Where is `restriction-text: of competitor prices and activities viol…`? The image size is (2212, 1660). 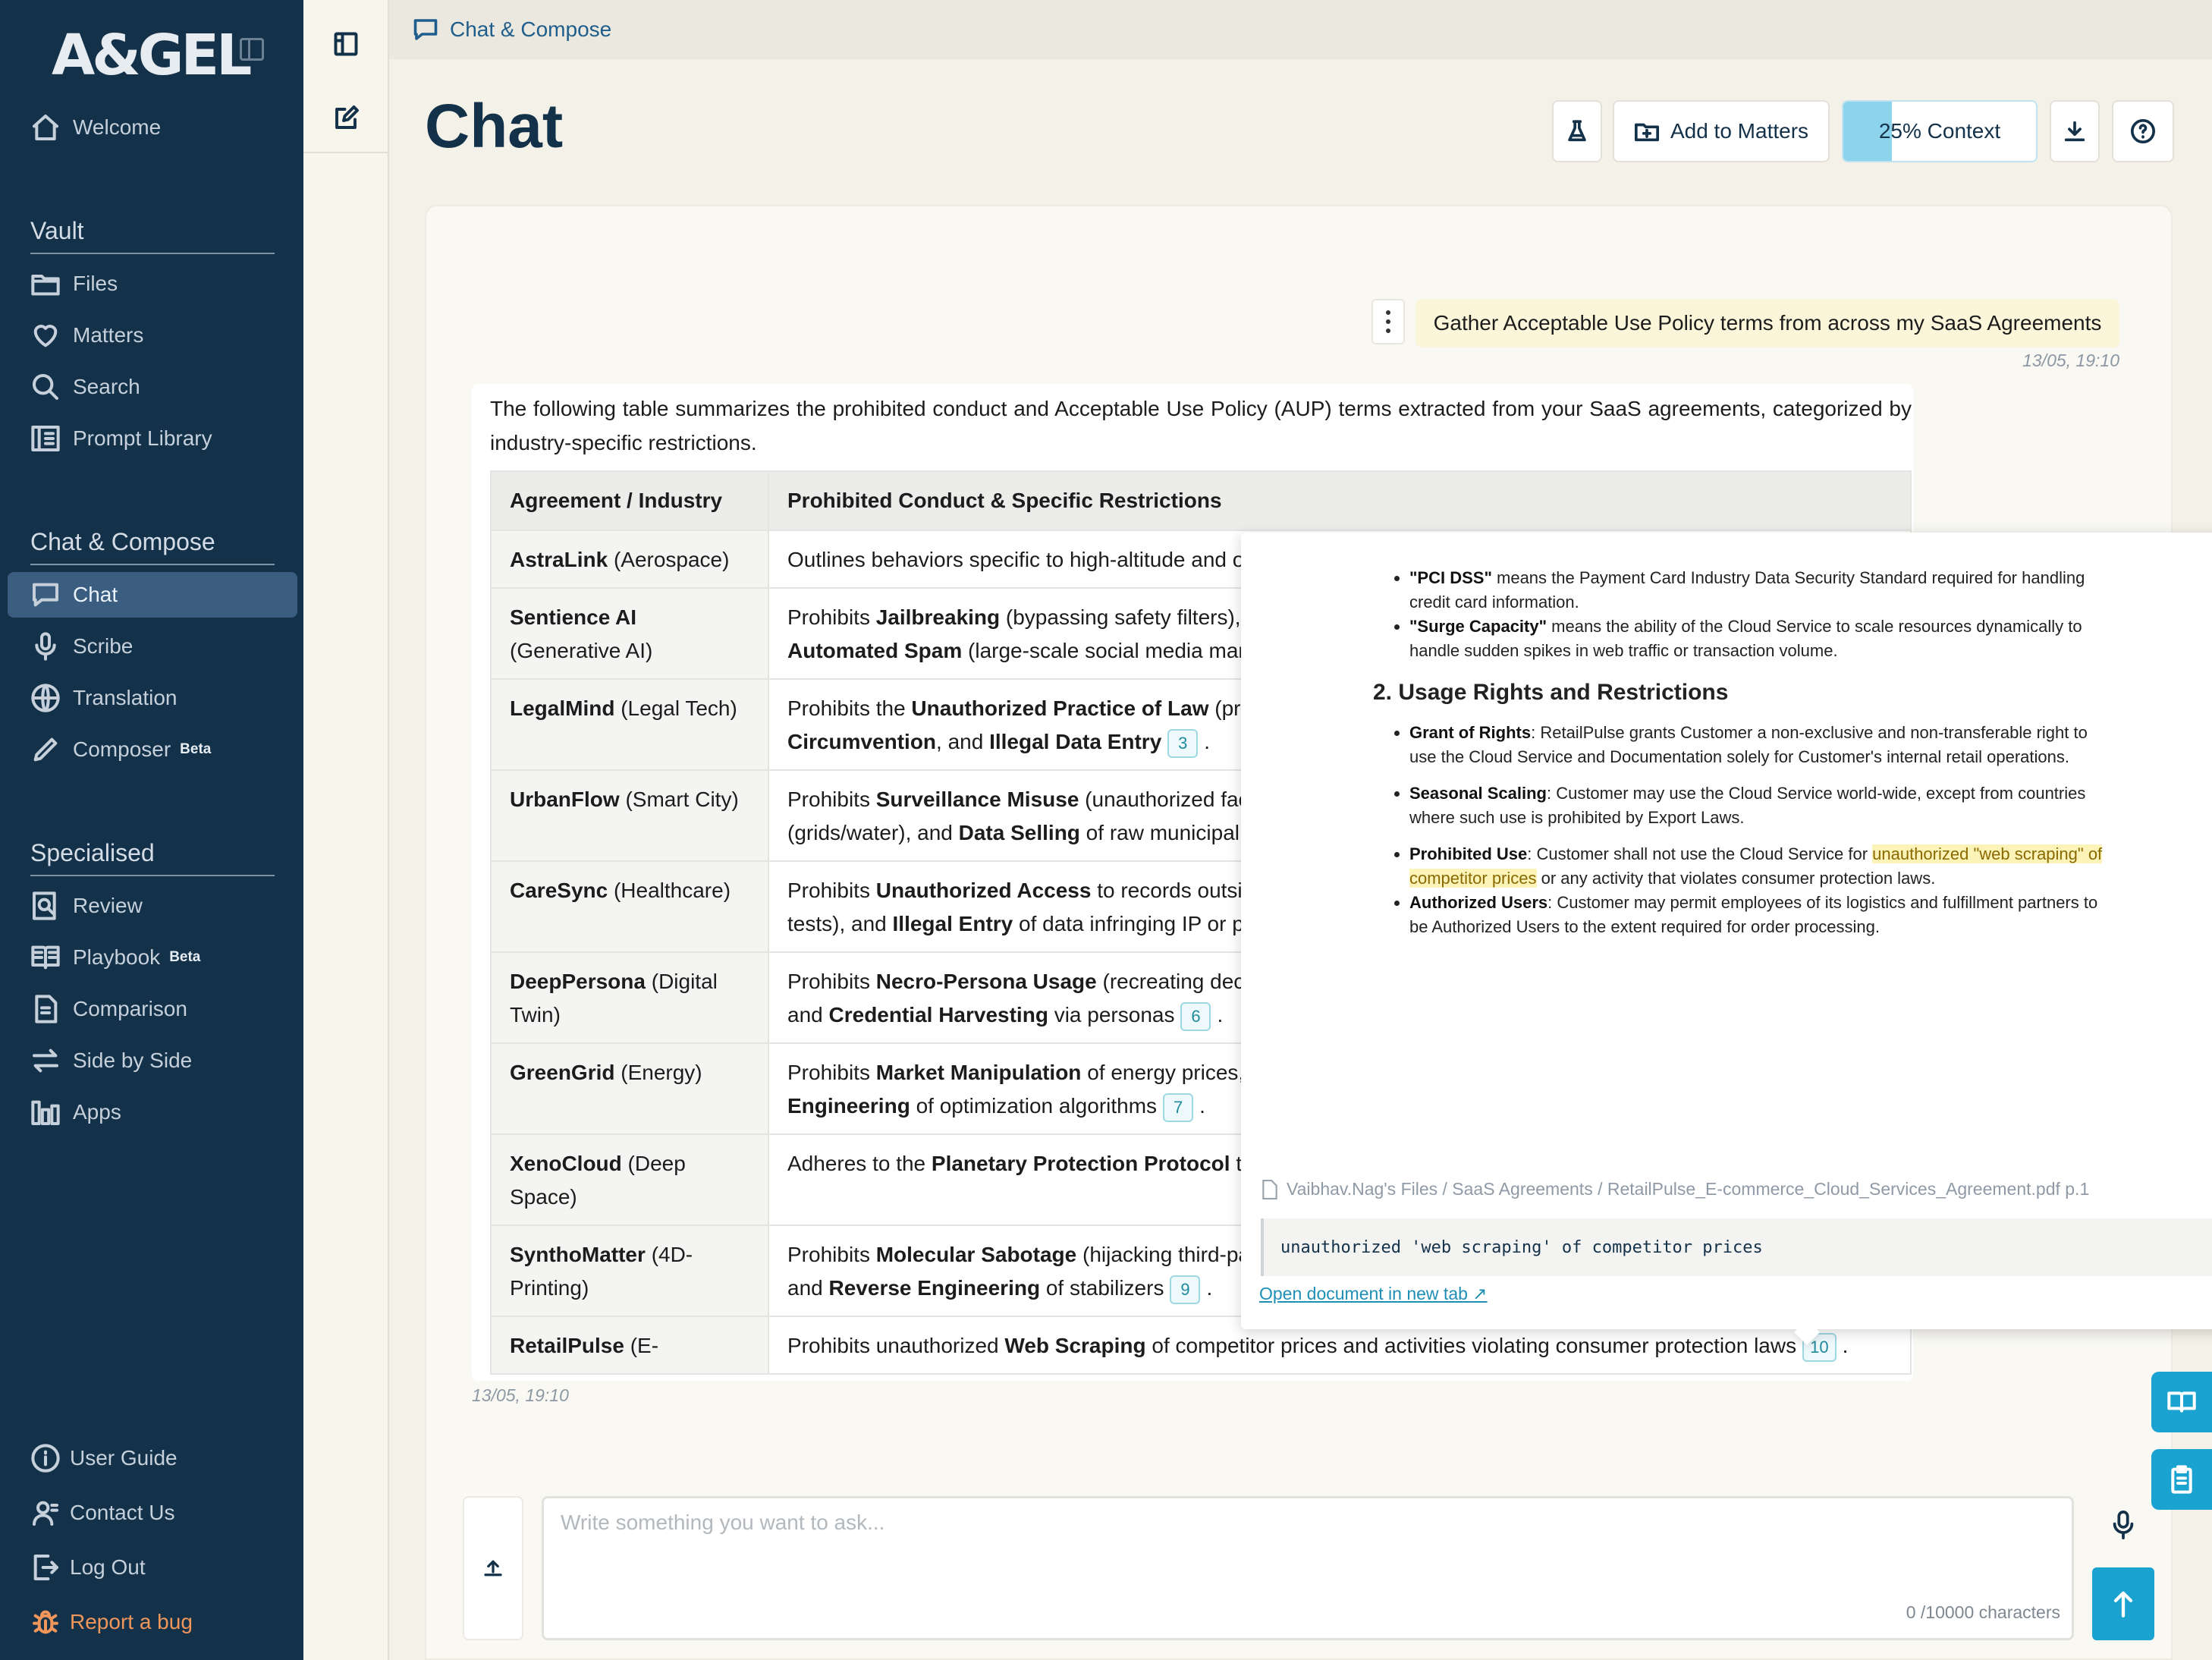 restriction-text: of competitor prices and activities viol… is located at coordinates (1471, 1346).